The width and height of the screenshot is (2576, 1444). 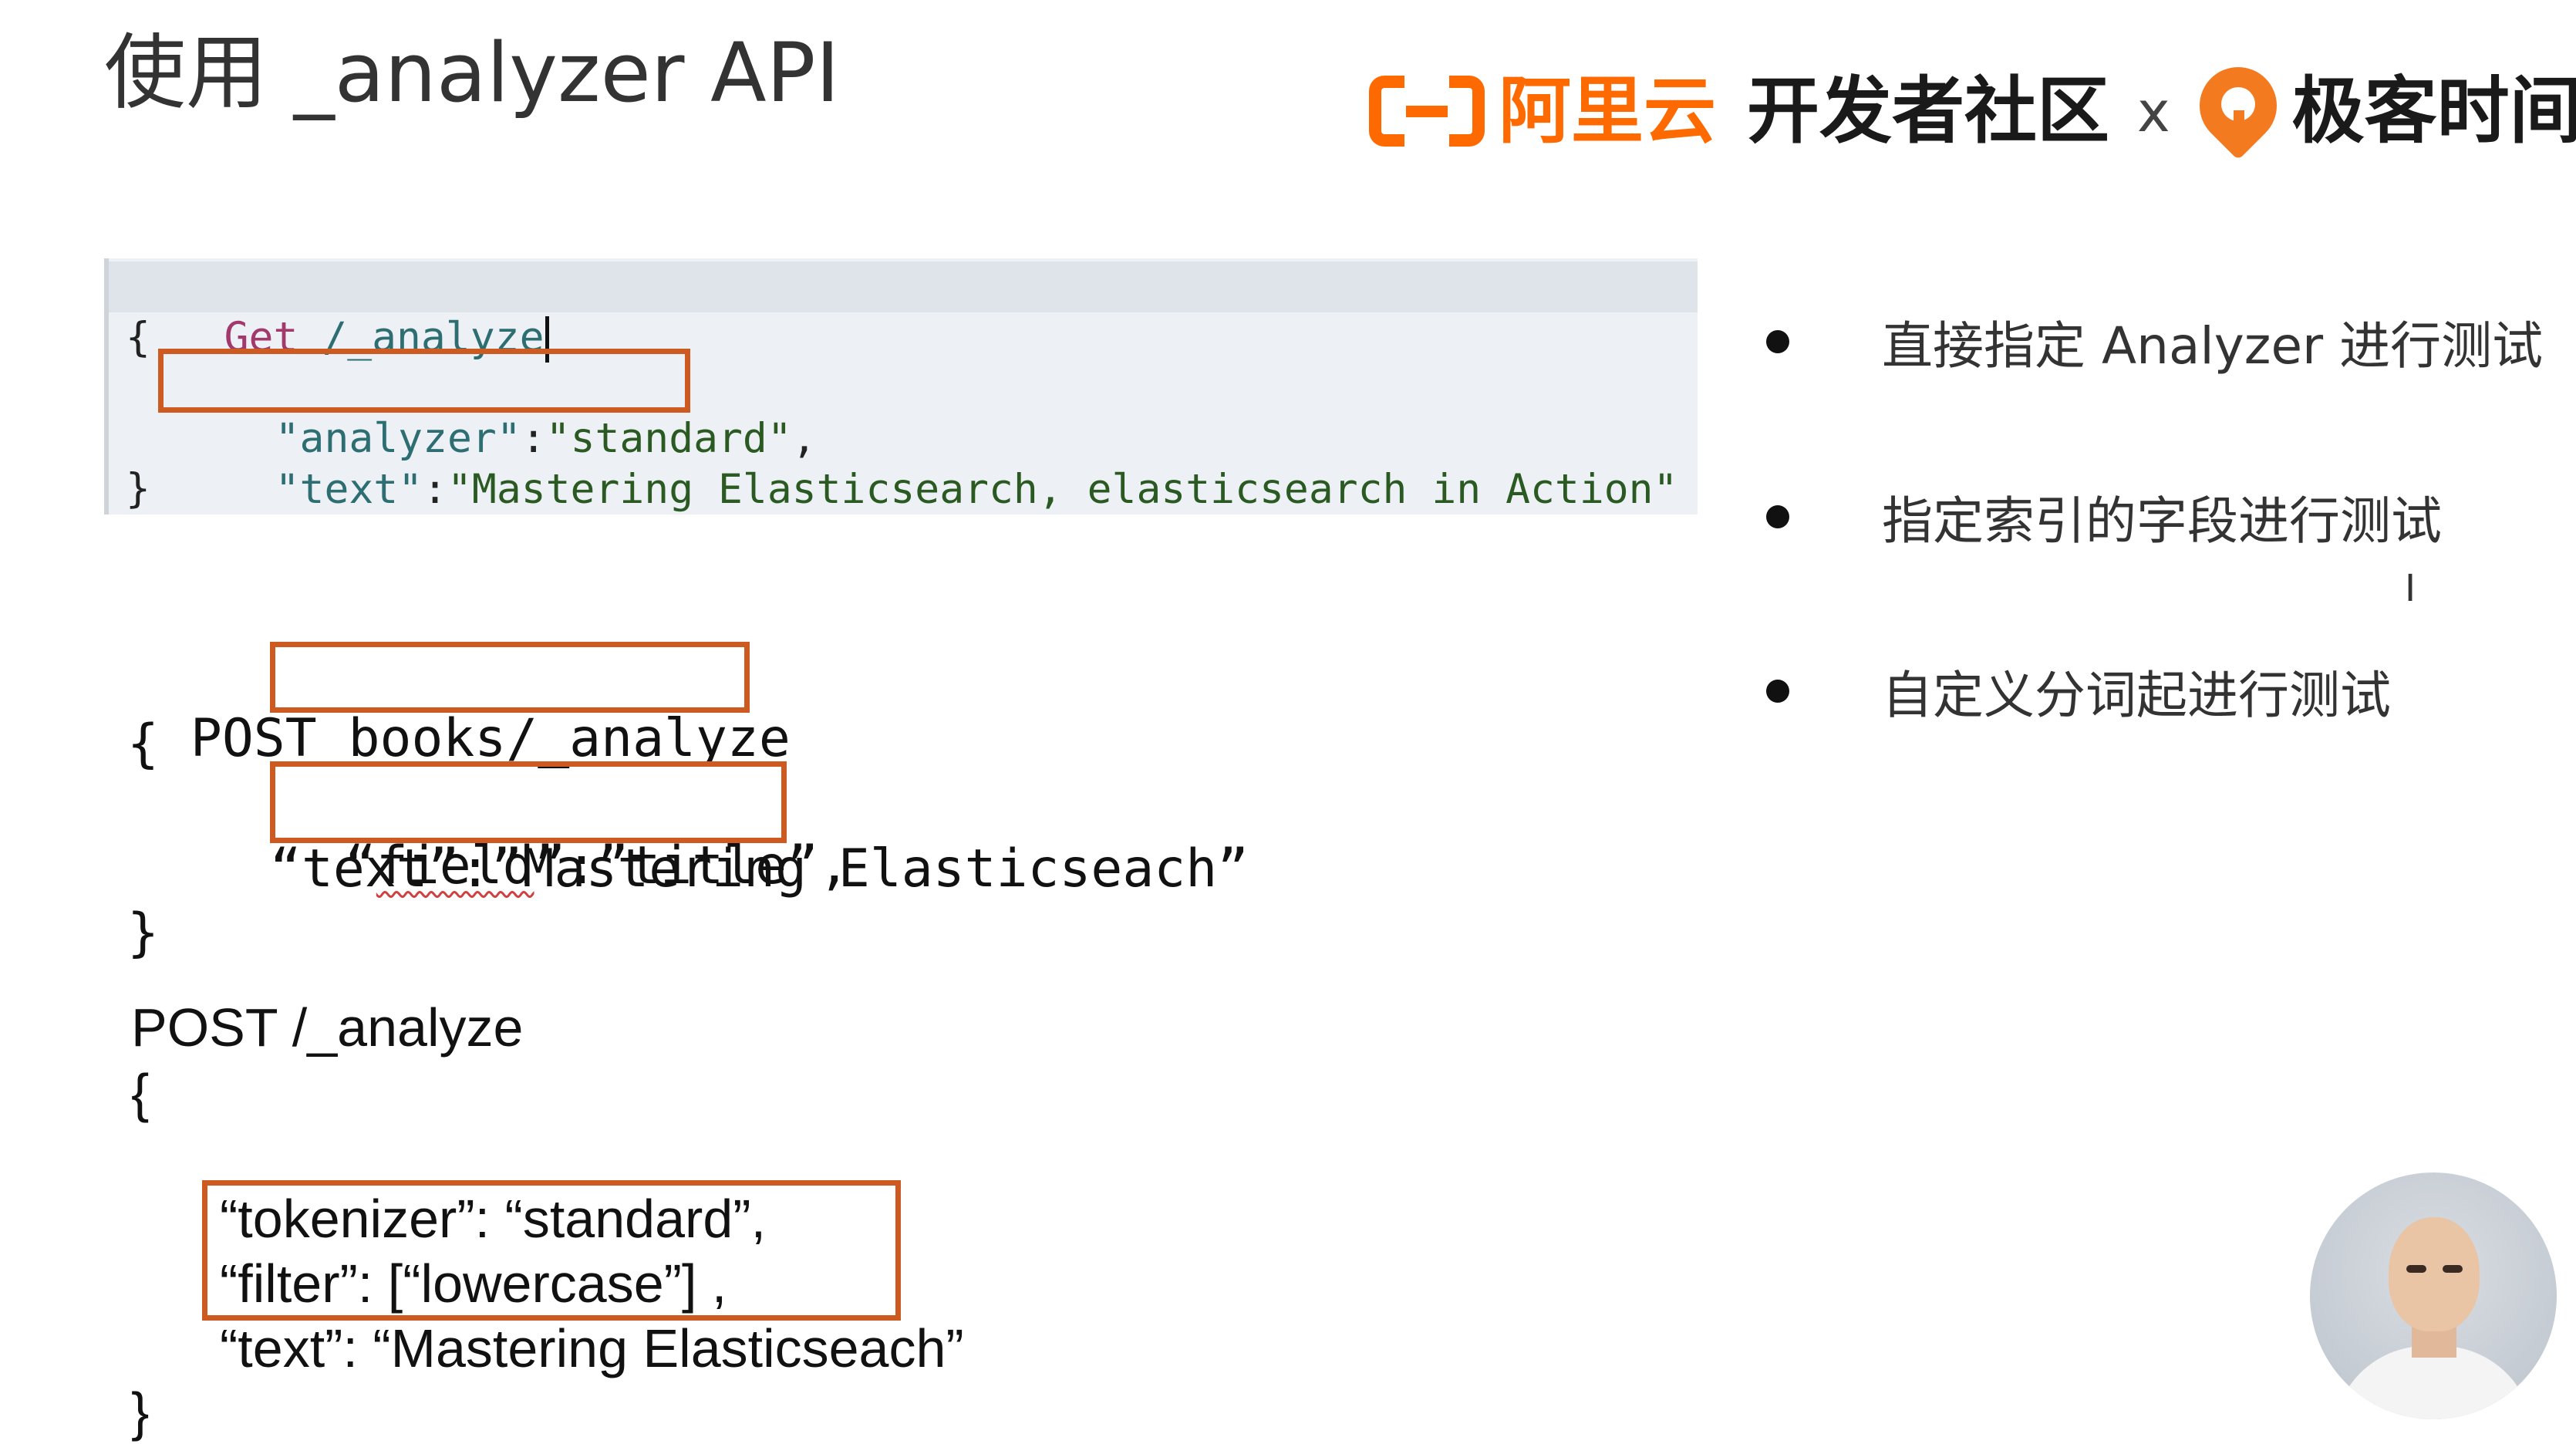 What do you see at coordinates (140, 1412) in the screenshot?
I see `custom-example-close-brace: }` at bounding box center [140, 1412].